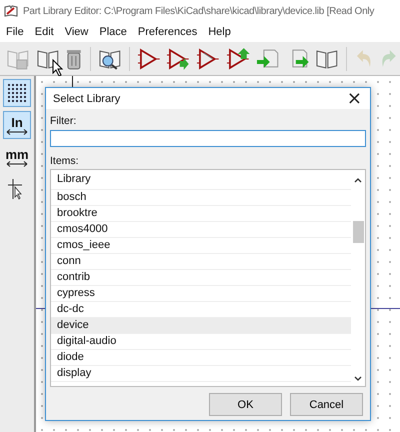  What do you see at coordinates (354, 98) in the screenshot?
I see `close-button: ×` at bounding box center [354, 98].